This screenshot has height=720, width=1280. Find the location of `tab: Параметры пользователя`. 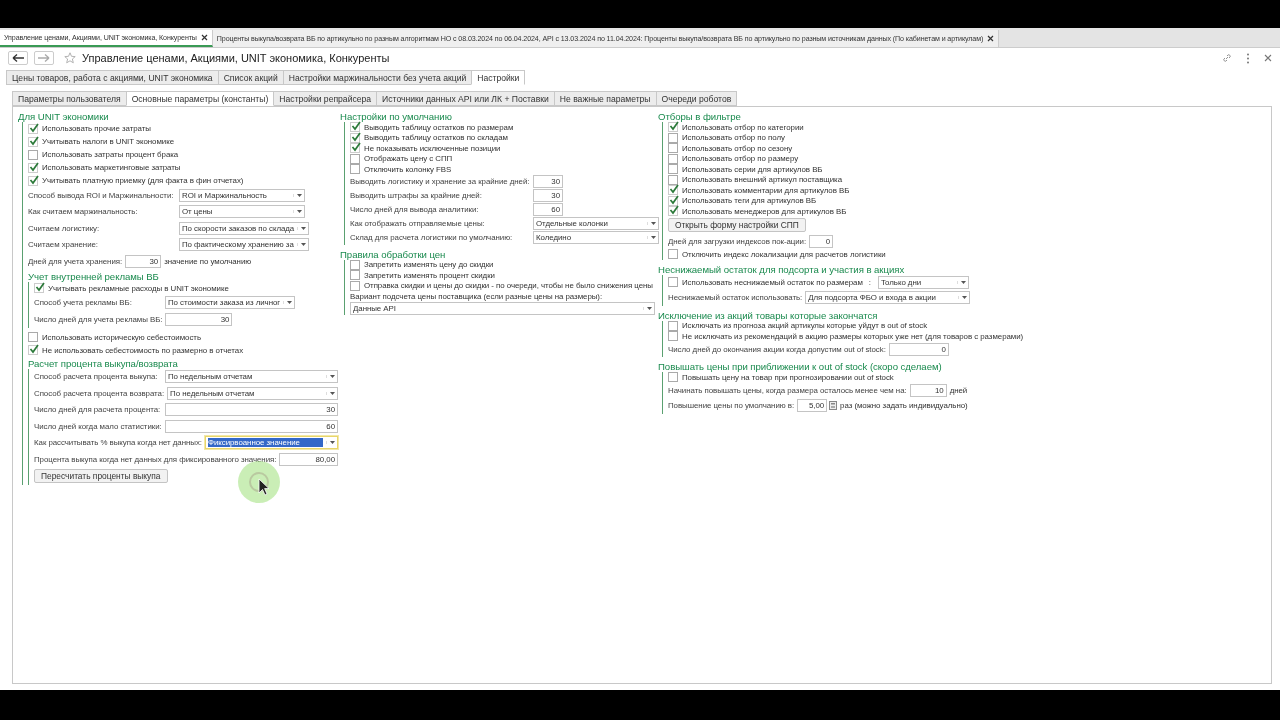

tab: Параметры пользователя is located at coordinates (69, 98).